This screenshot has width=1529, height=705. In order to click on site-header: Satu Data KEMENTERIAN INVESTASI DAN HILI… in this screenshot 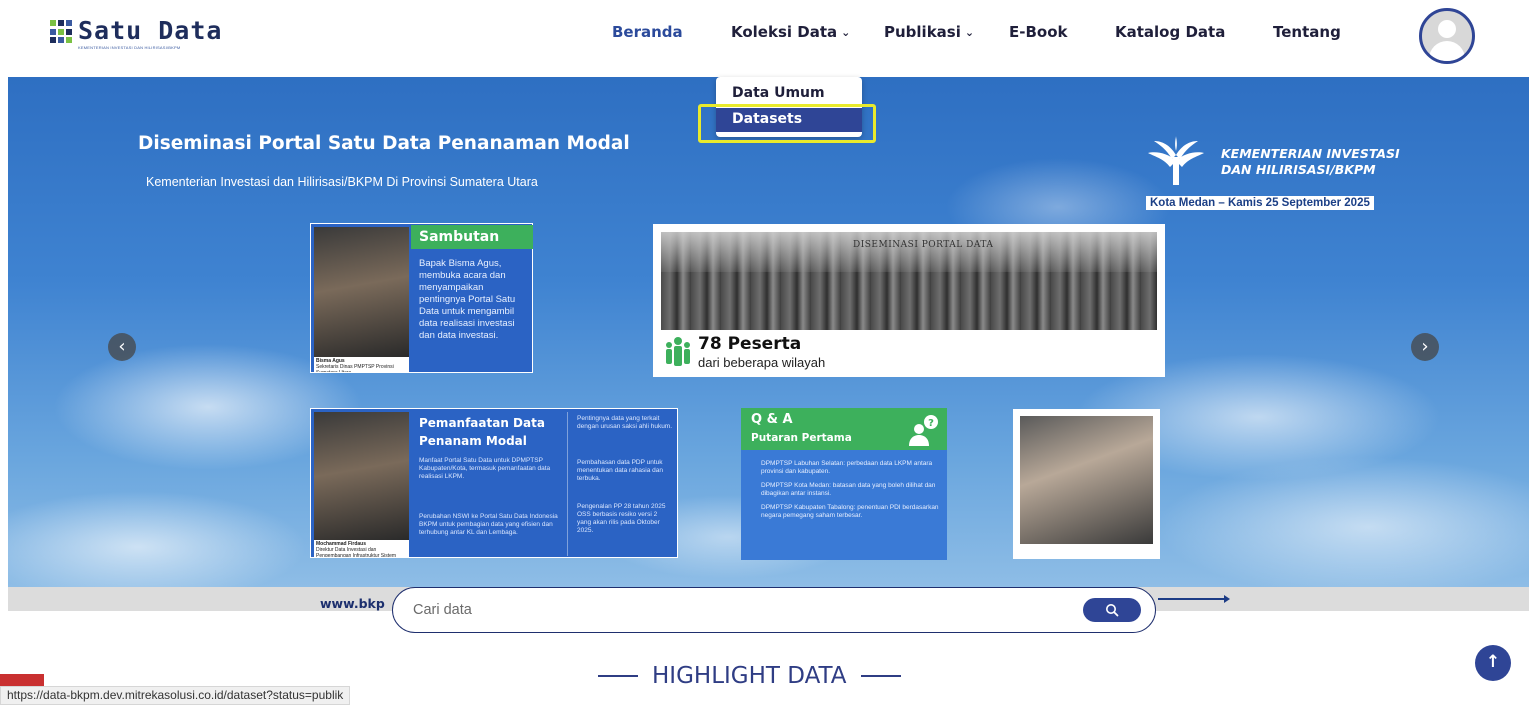, I will do `click(764, 36)`.